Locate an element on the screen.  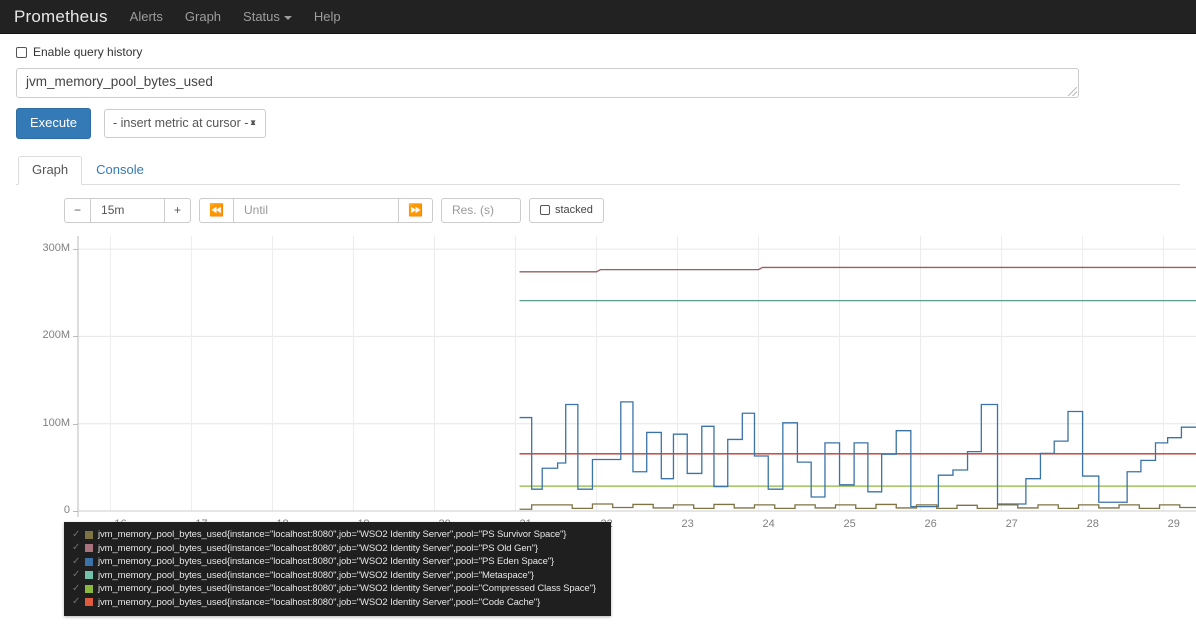
query-expression-input: jvm_memory_pool_bytes_used is located at coordinates (547, 83).